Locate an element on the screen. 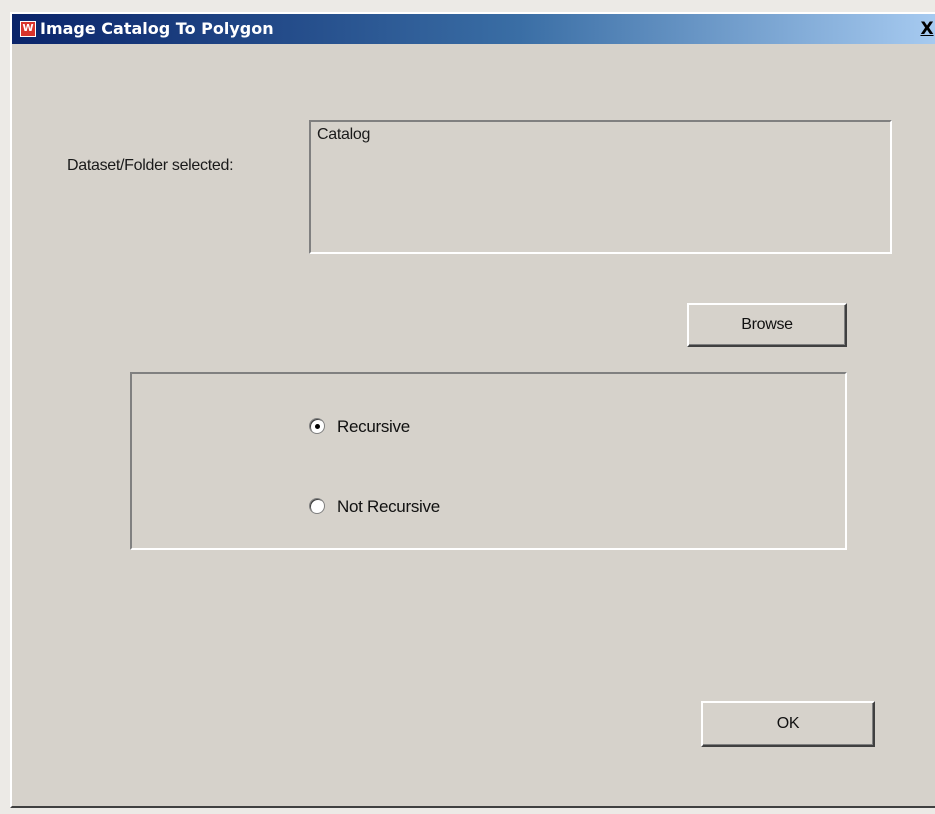  not-recursive-radio-button is located at coordinates (317, 506).